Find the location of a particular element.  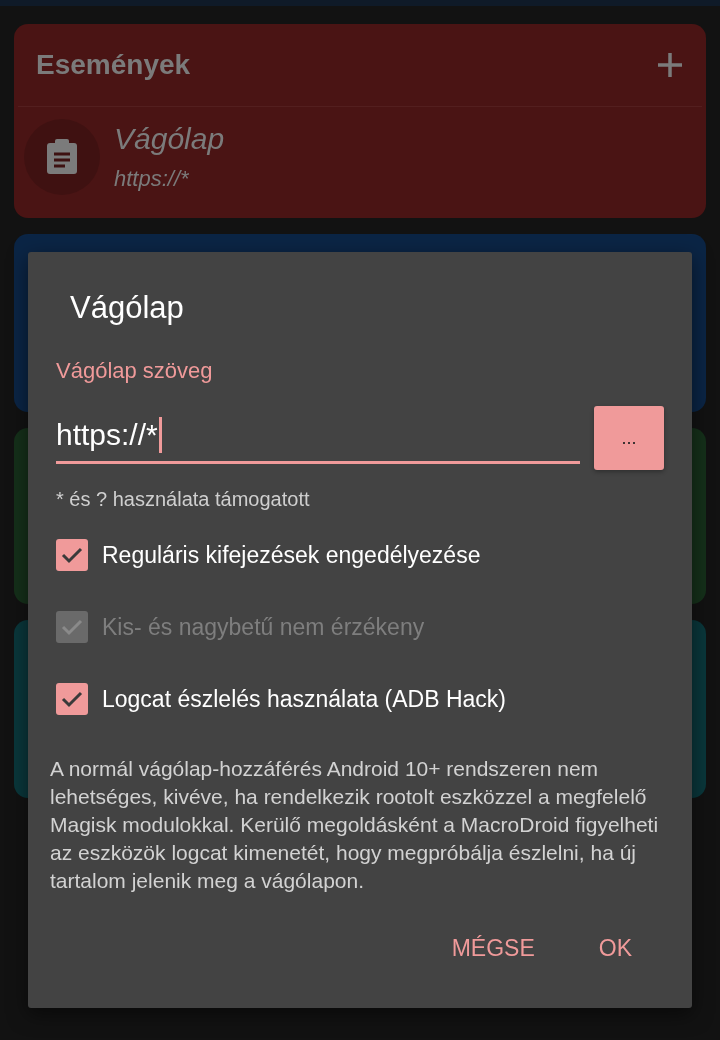

checkbox-label: Kis- és nagybetű nem érzékeny is located at coordinates (263, 627).